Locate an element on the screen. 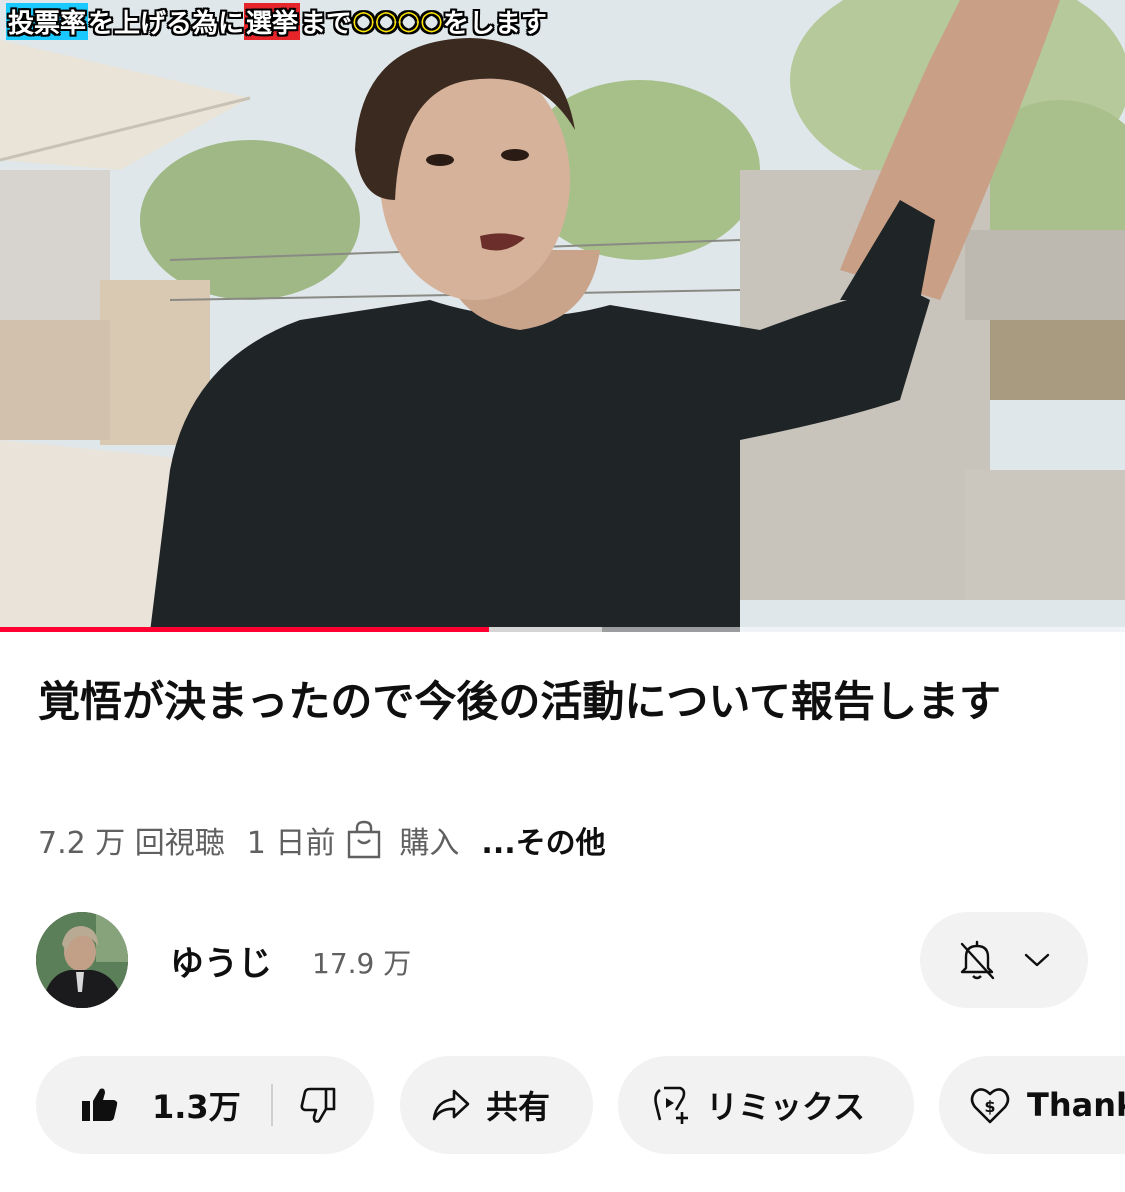  action-bar: 1.3万 共有 リミックス $ Than is located at coordinates (580, 1105).